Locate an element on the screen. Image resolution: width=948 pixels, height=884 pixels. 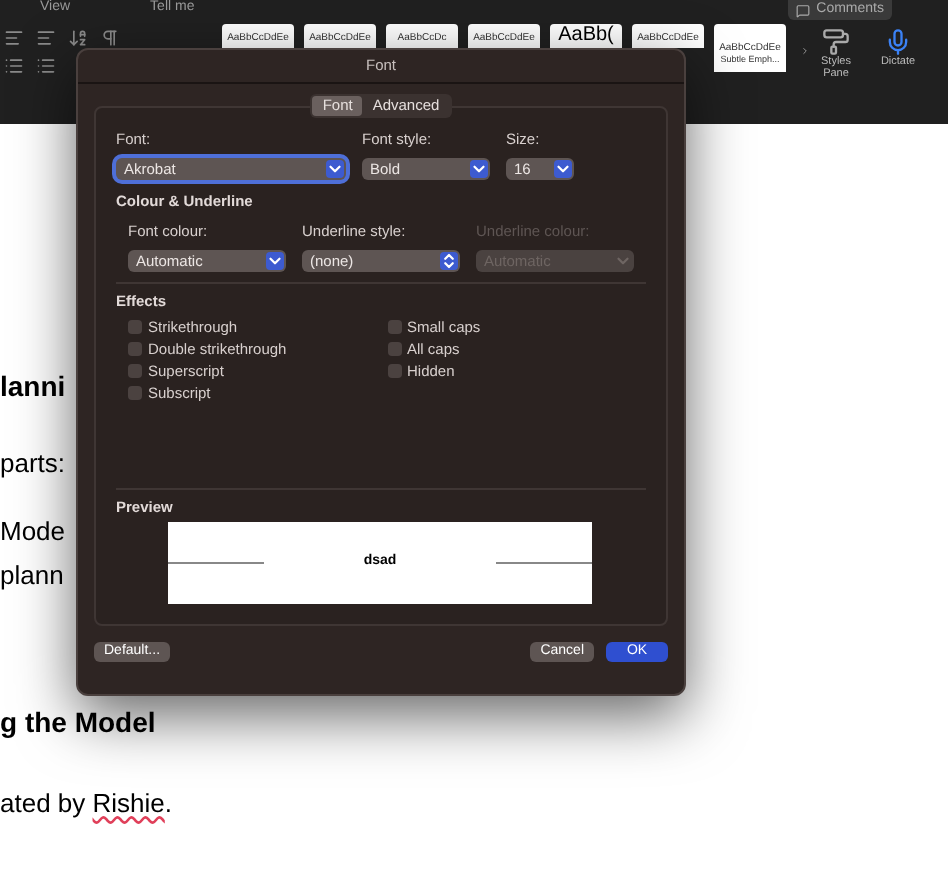
microphone-icon is located at coordinates (898, 42).